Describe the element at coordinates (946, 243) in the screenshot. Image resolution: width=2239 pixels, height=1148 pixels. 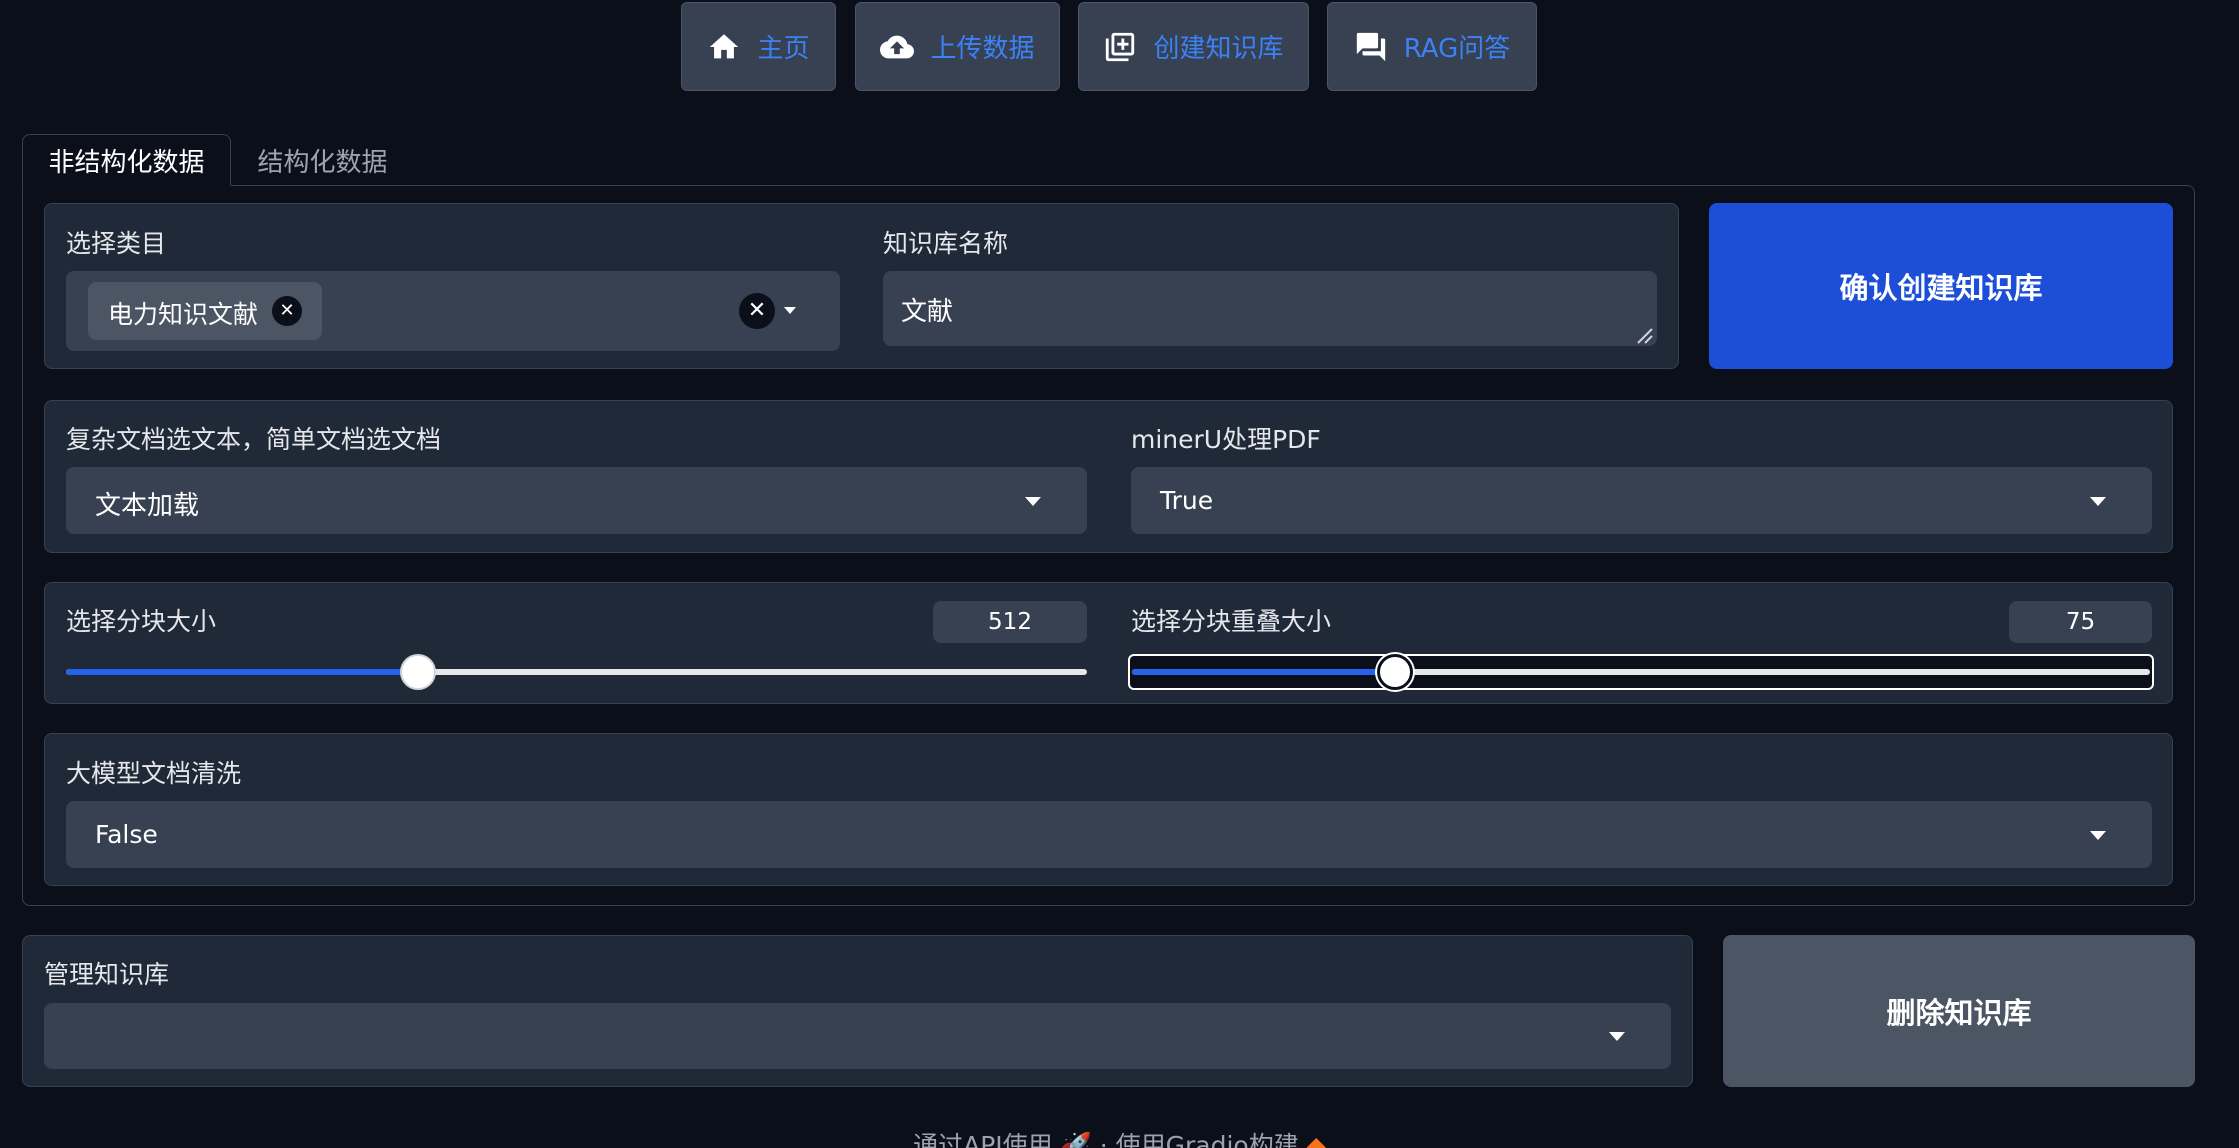
I see `kb-name-label: 知识库名称` at that location.